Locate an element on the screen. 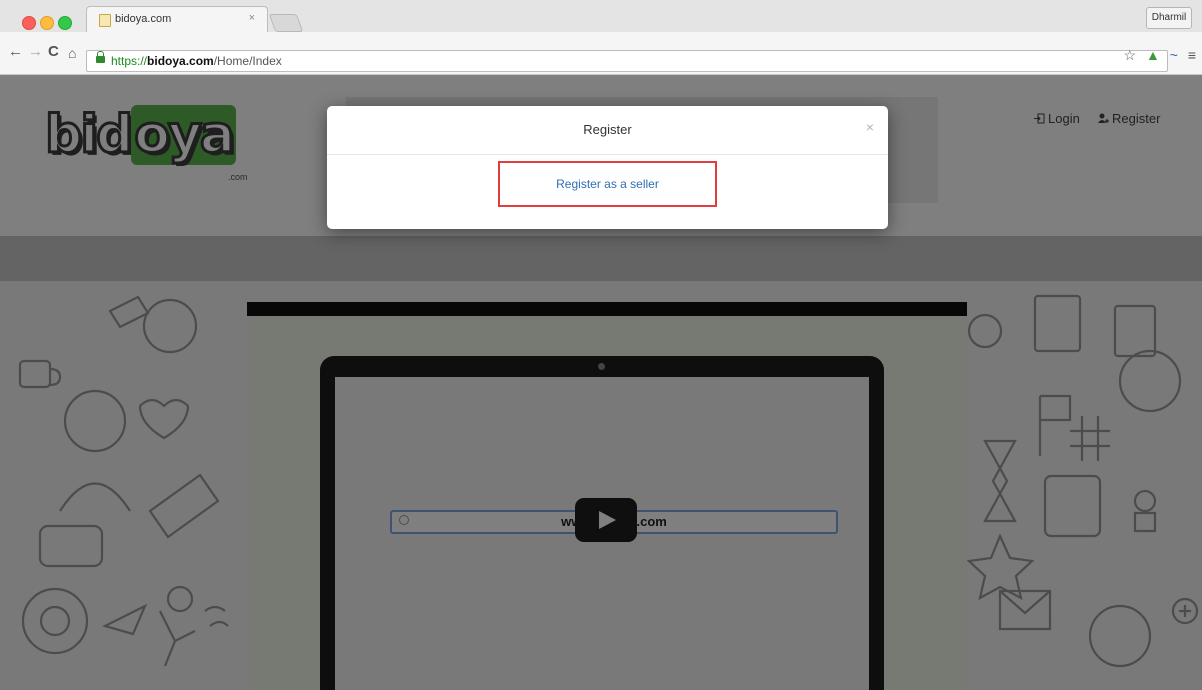 The height and width of the screenshot is (690, 1202). lock-icon is located at coordinates (100, 57).